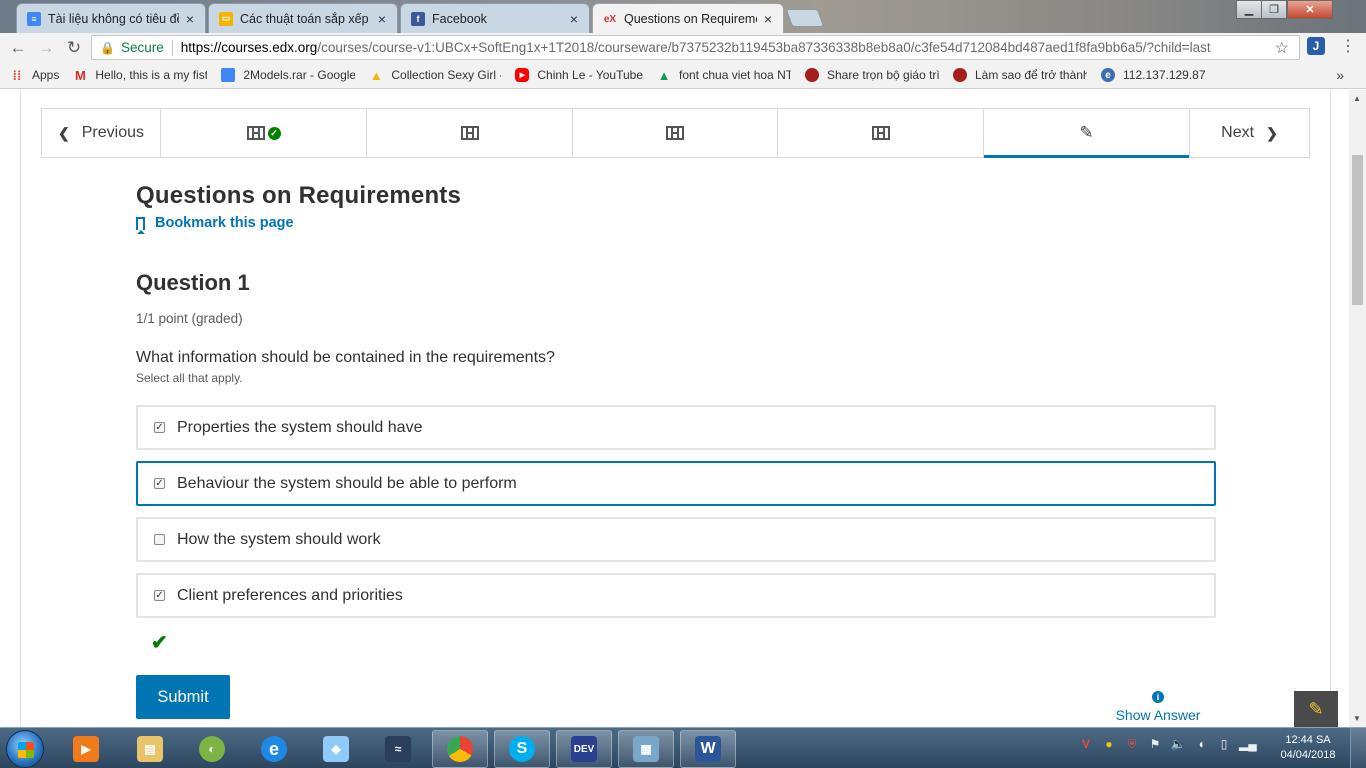 The image size is (1366, 768). I want to click on bookmark-label: Làm sao để trở thành, so click(1031, 75).